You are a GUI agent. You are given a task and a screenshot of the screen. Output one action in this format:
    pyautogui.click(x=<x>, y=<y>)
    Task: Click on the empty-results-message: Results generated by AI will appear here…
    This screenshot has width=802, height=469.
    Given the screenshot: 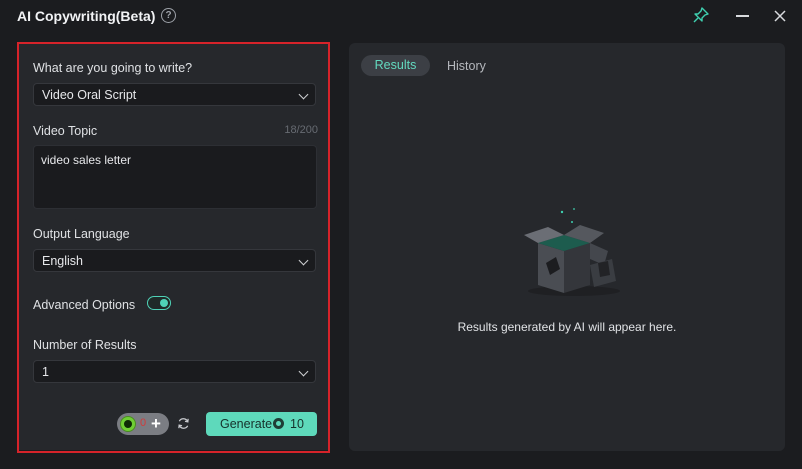 What is the action you would take?
    pyautogui.click(x=567, y=327)
    